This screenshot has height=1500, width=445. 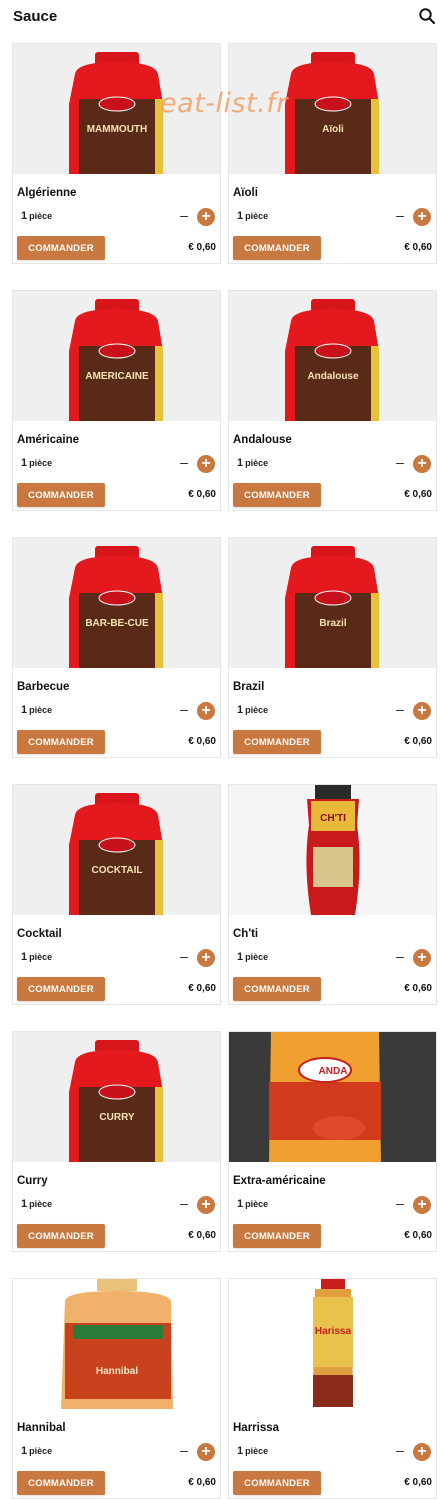 I want to click on product-image: Aïoli, so click(x=332, y=109).